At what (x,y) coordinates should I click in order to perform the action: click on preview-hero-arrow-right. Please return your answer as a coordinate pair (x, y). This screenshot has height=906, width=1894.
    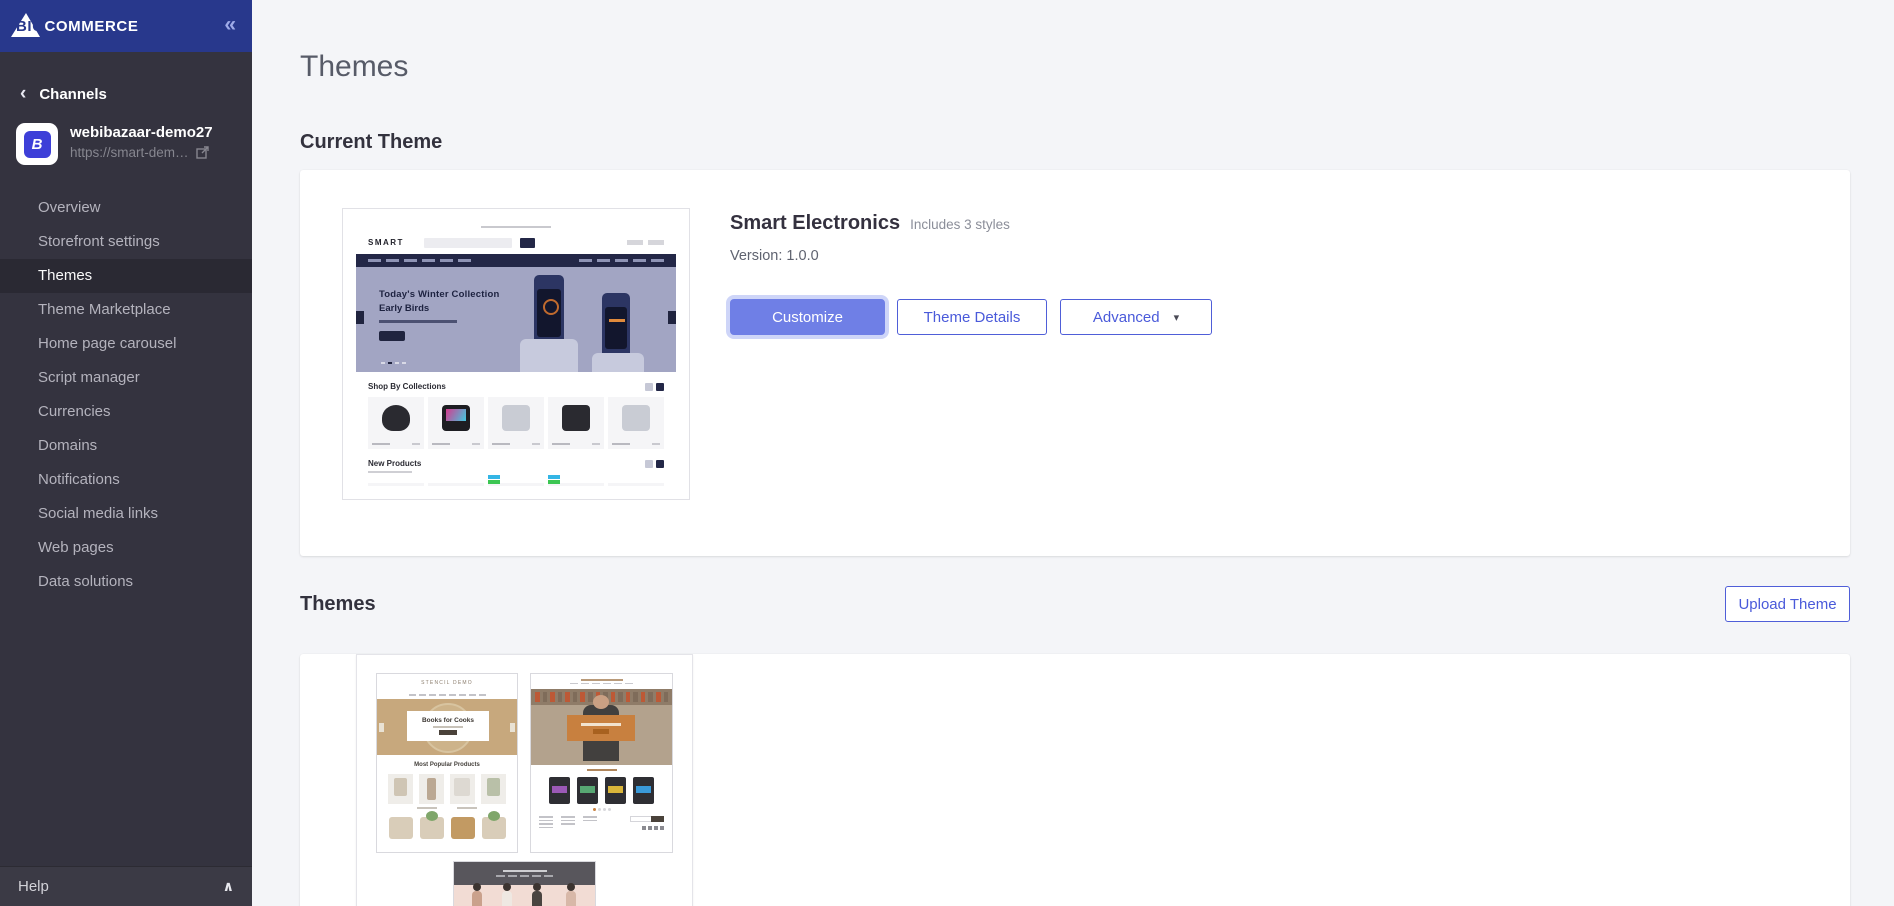
    Looking at the image, I should click on (672, 317).